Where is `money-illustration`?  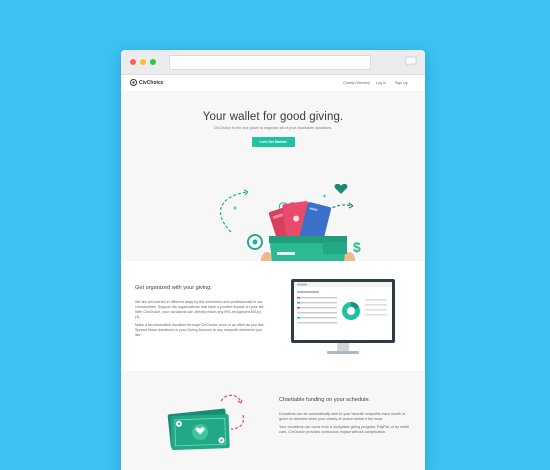 money-illustration is located at coordinates (206, 422).